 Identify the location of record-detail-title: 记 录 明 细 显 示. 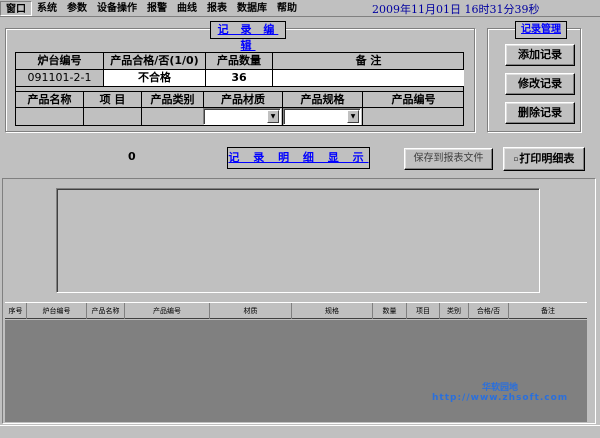
(298, 158).